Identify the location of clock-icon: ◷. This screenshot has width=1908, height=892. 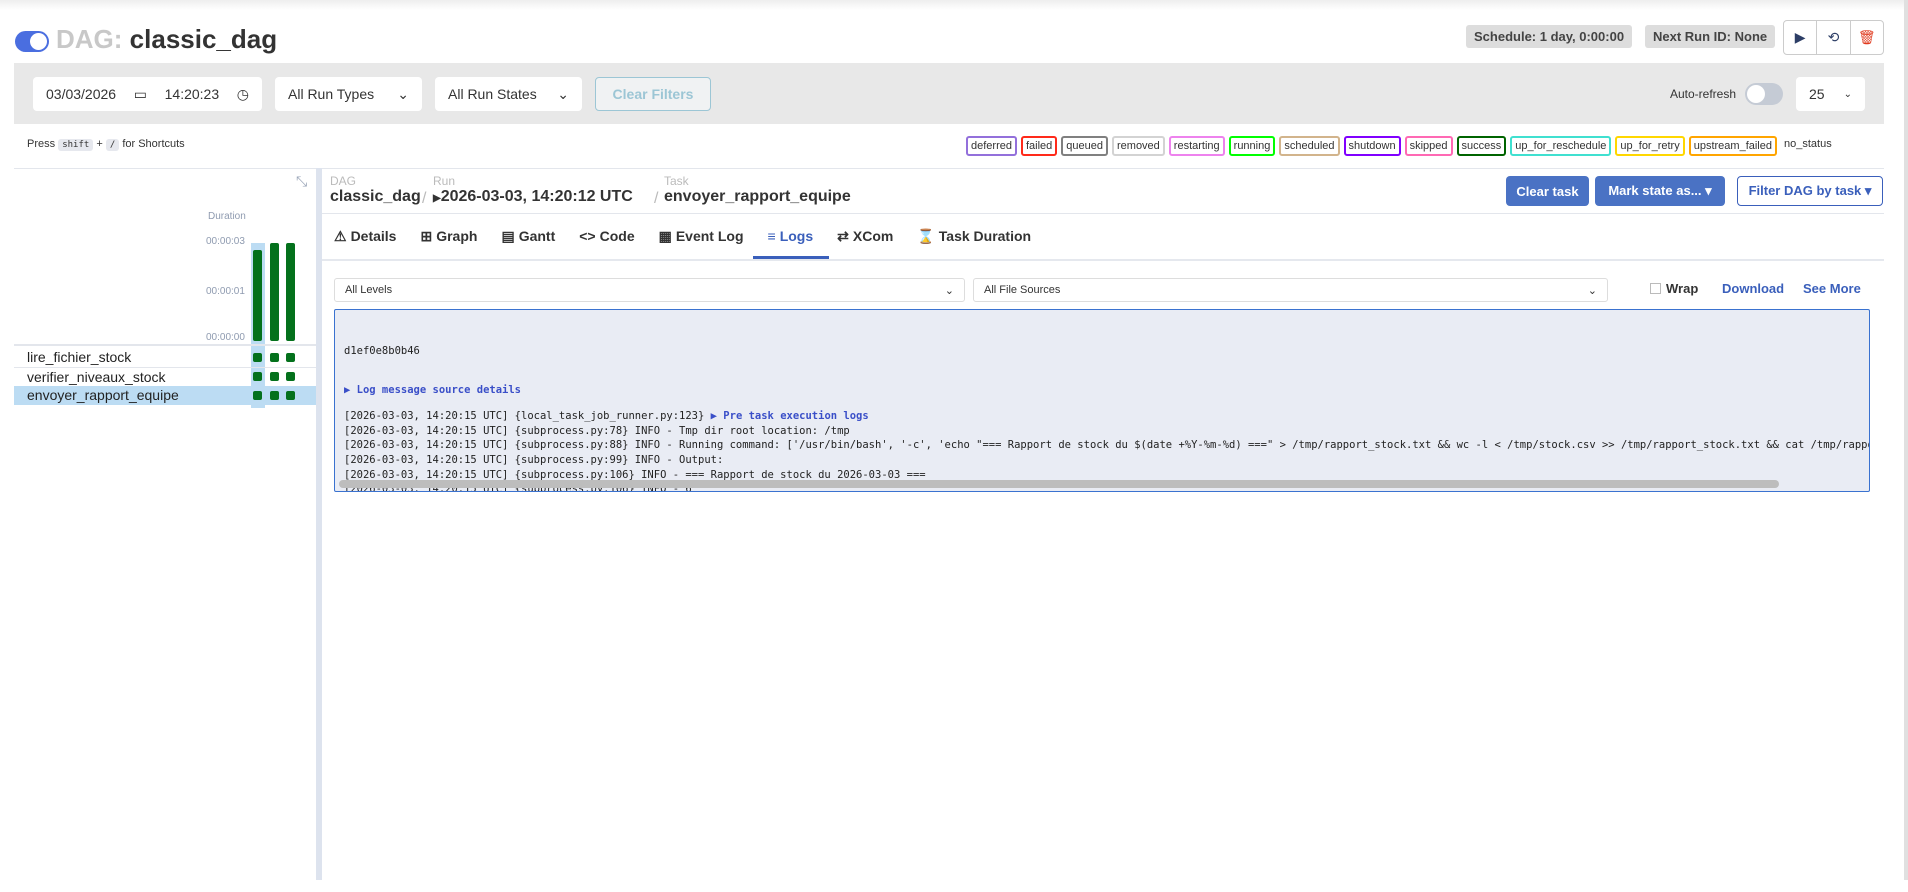
(242, 93).